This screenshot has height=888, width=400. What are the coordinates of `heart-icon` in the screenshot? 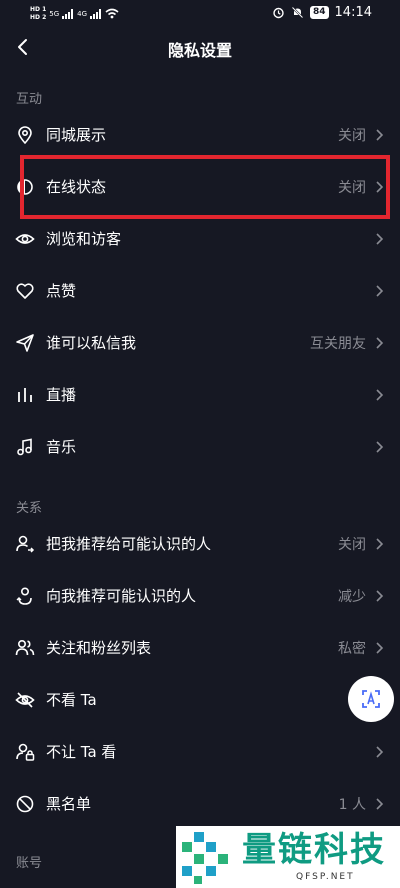 It's located at (25, 291).